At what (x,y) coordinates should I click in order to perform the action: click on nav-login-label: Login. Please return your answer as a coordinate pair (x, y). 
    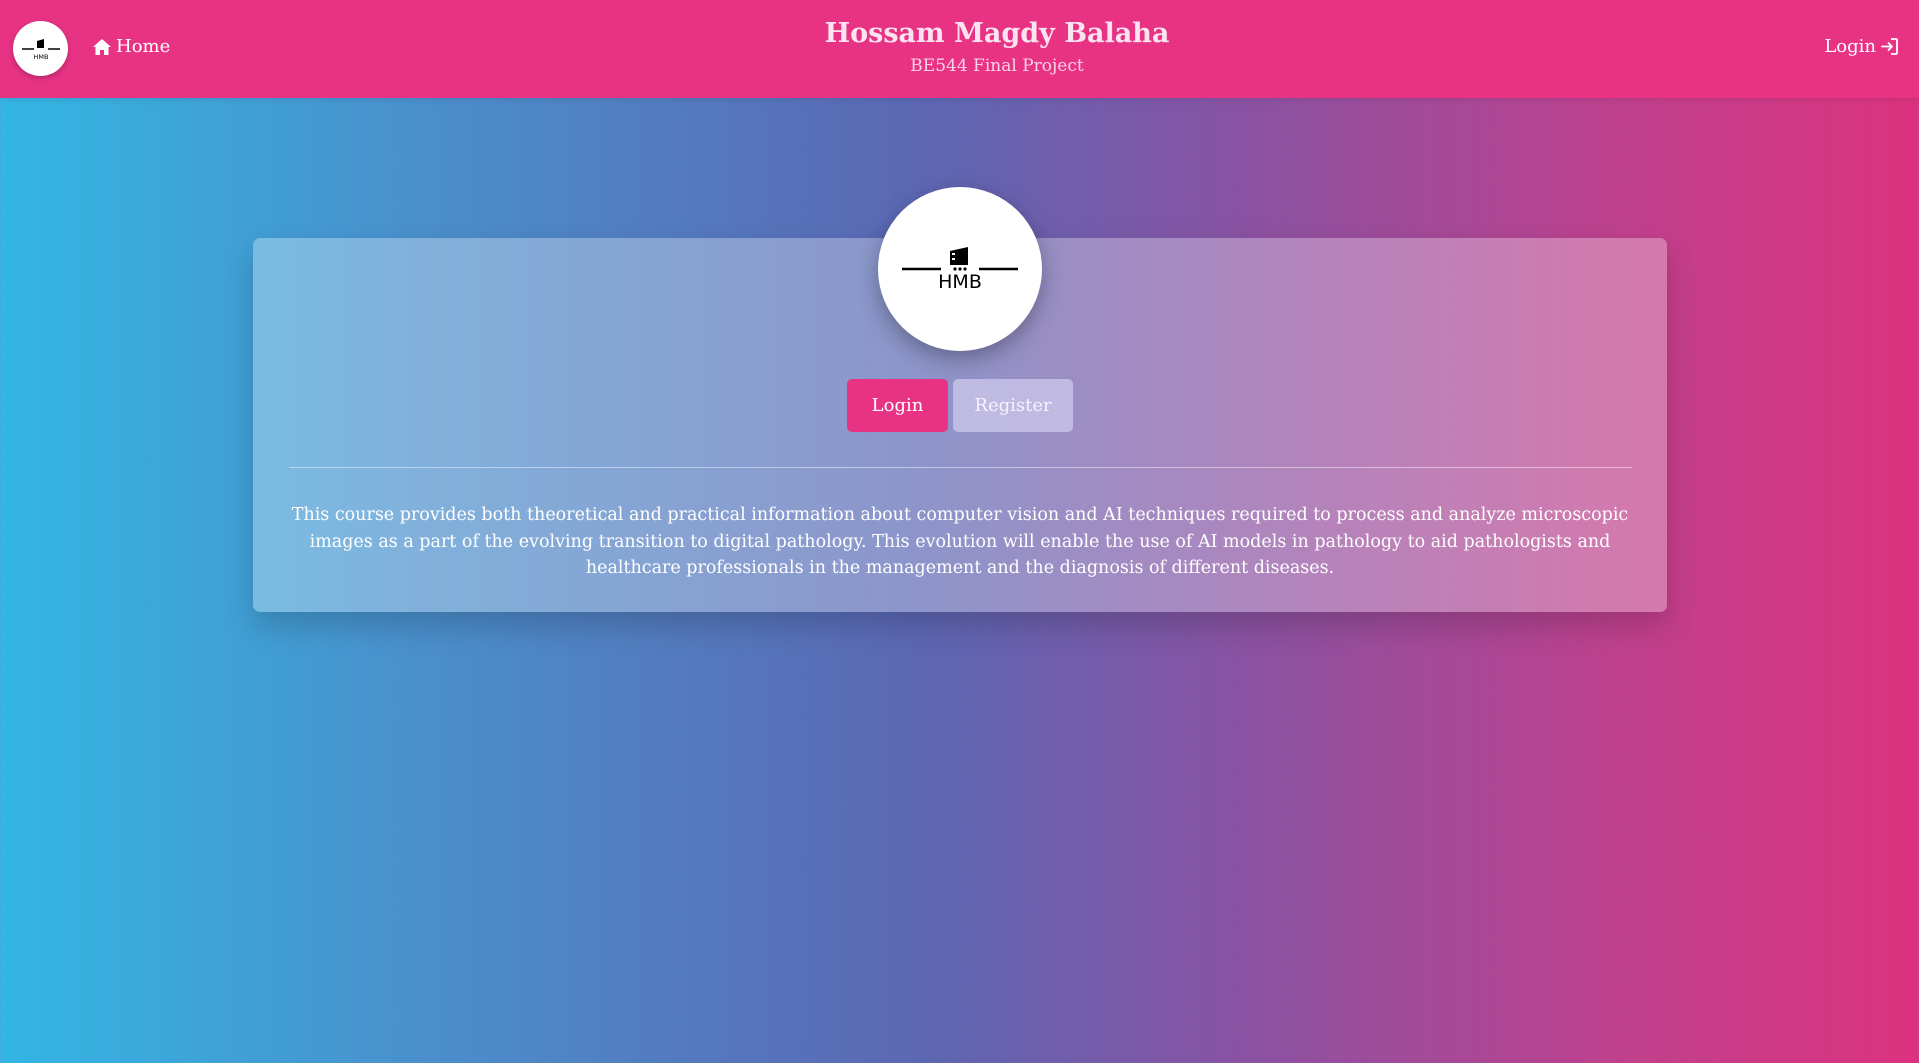
    Looking at the image, I should click on (1850, 46).